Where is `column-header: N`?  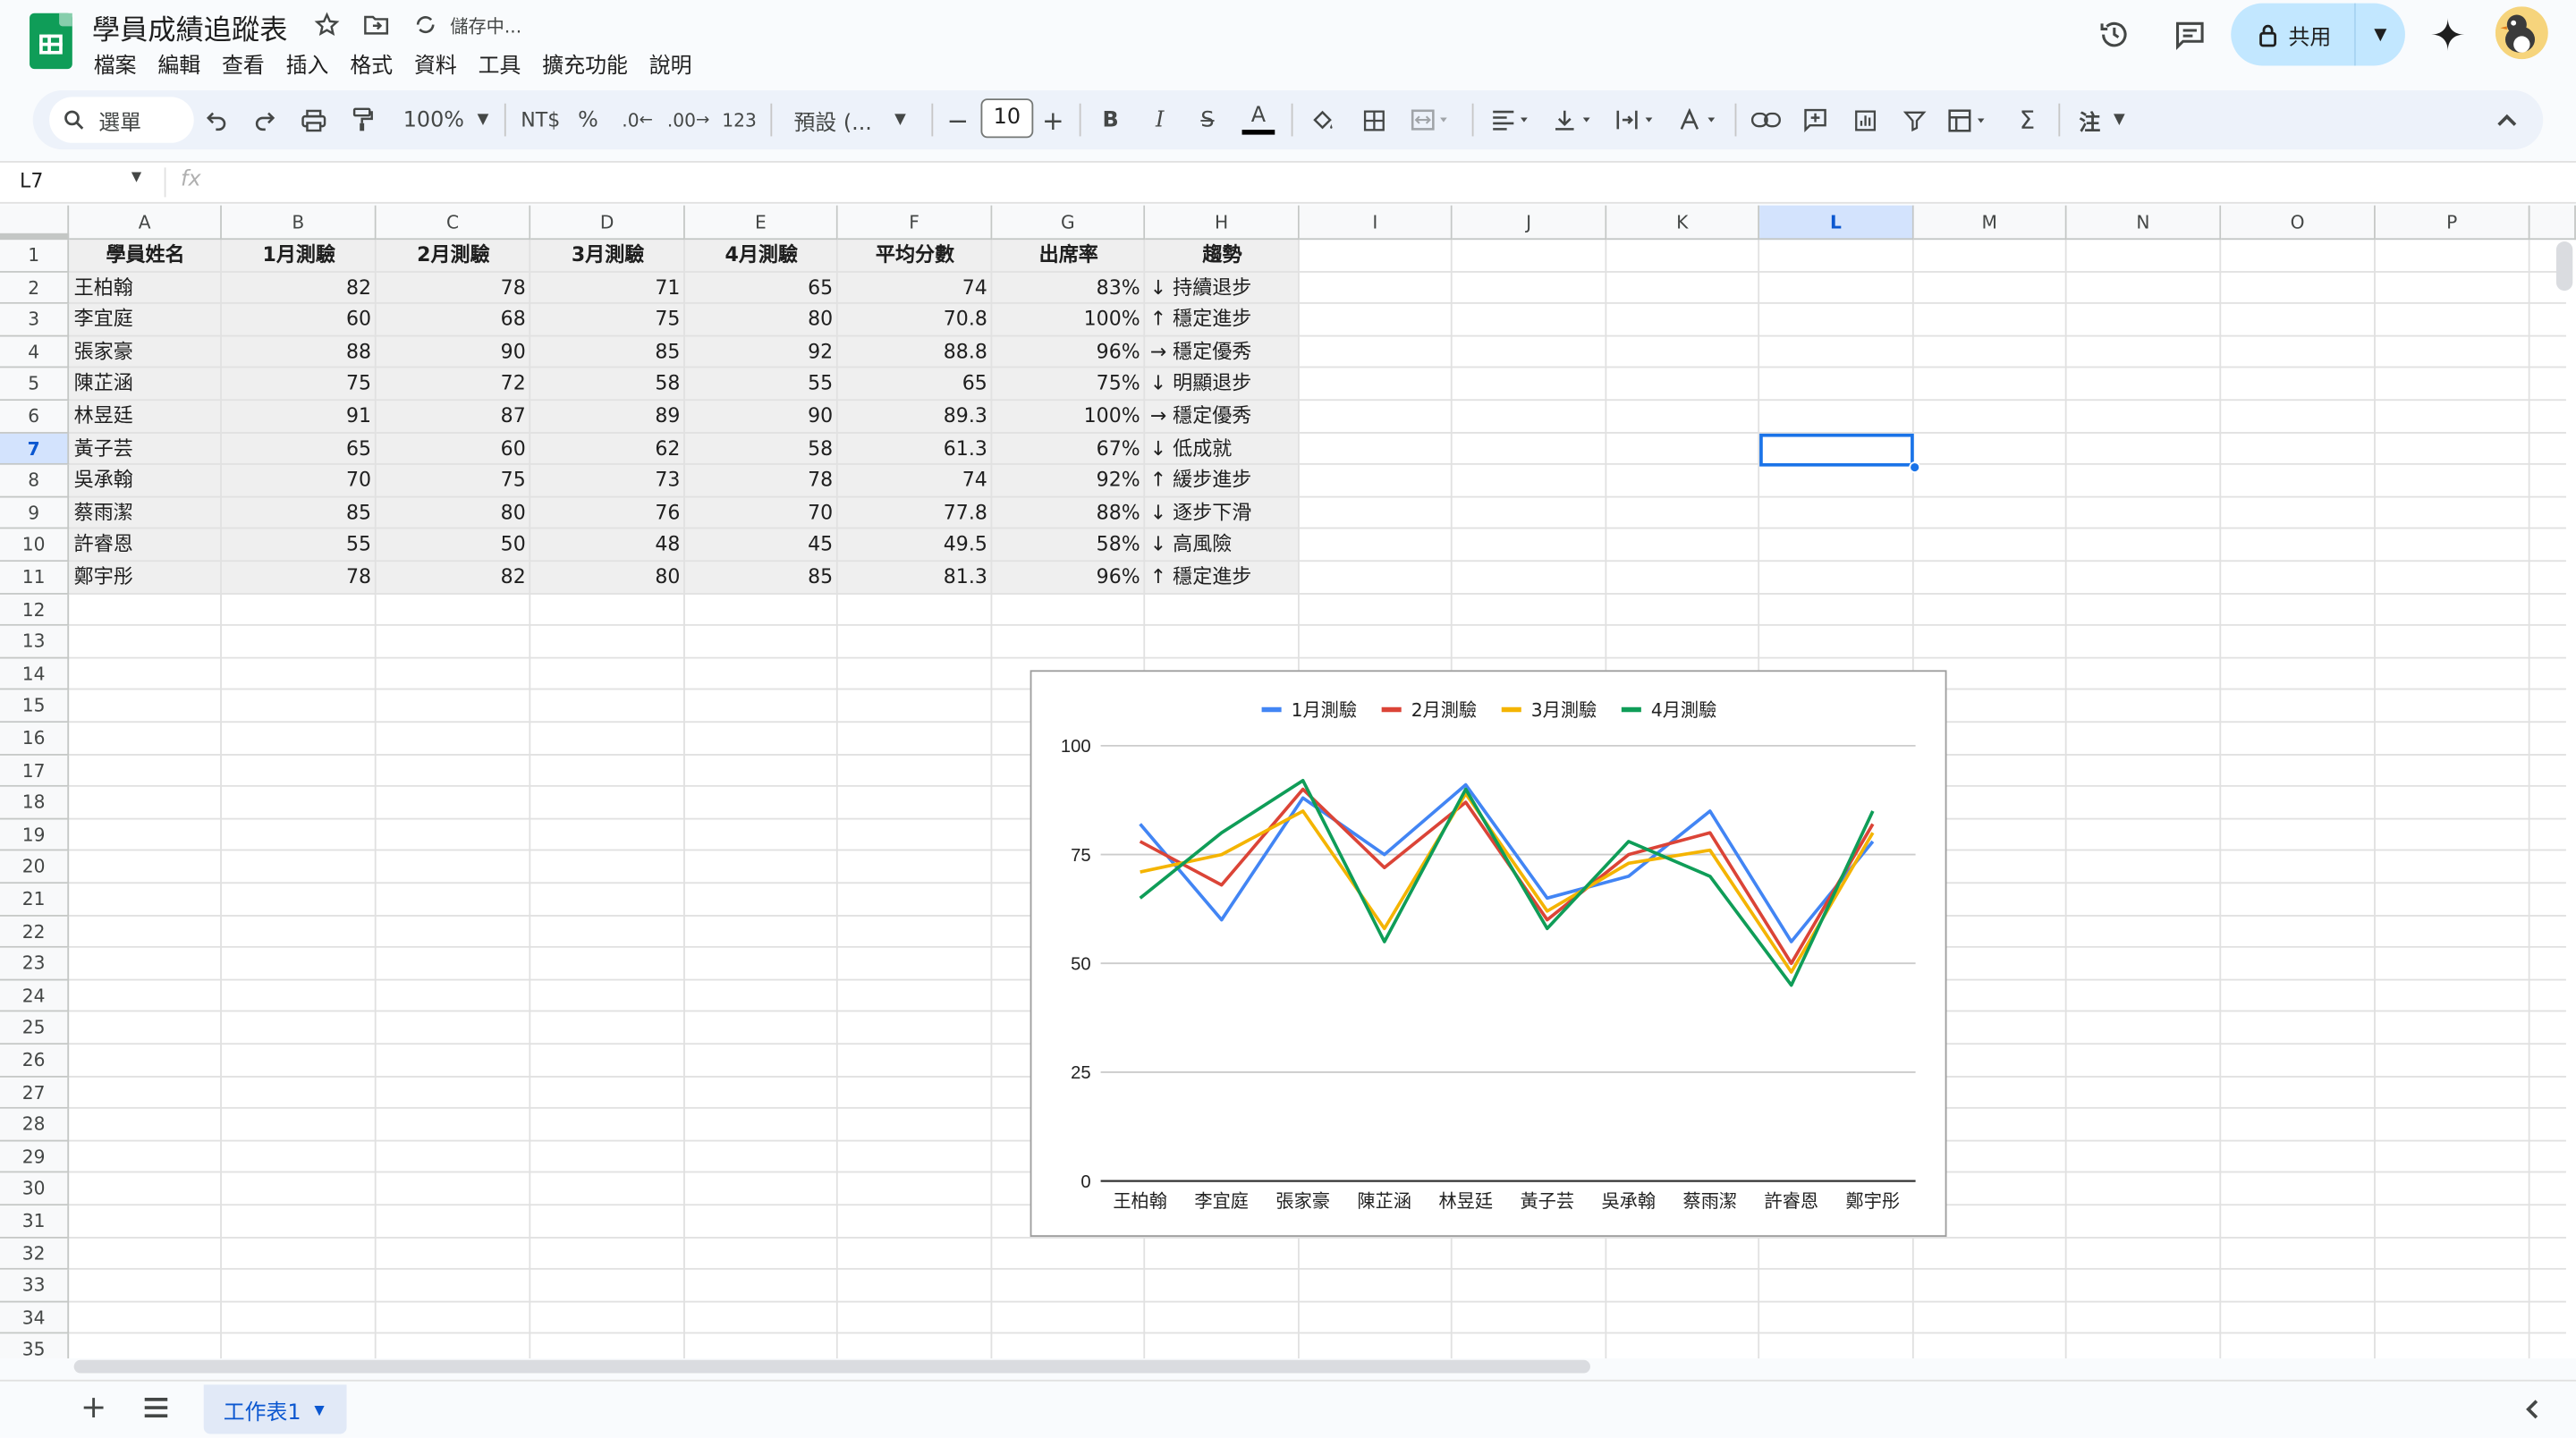
column-header: N is located at coordinates (2144, 223).